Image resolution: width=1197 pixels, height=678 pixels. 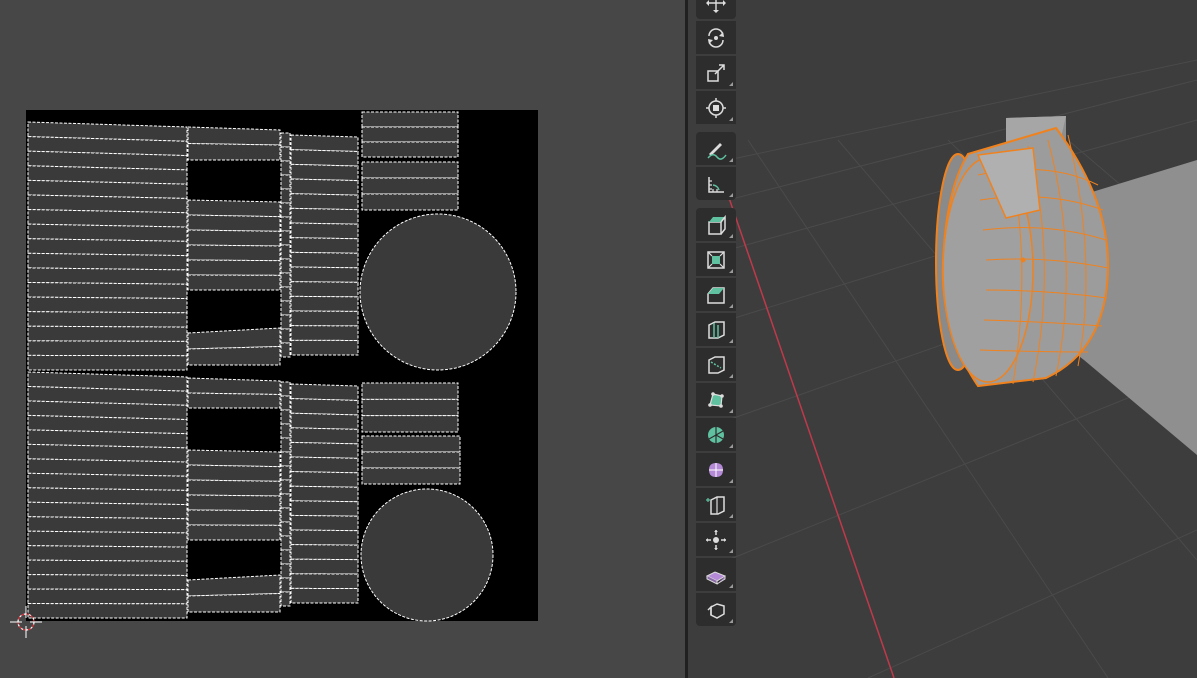 What do you see at coordinates (716, 329) in the screenshot?
I see `tool-loop-cut-button` at bounding box center [716, 329].